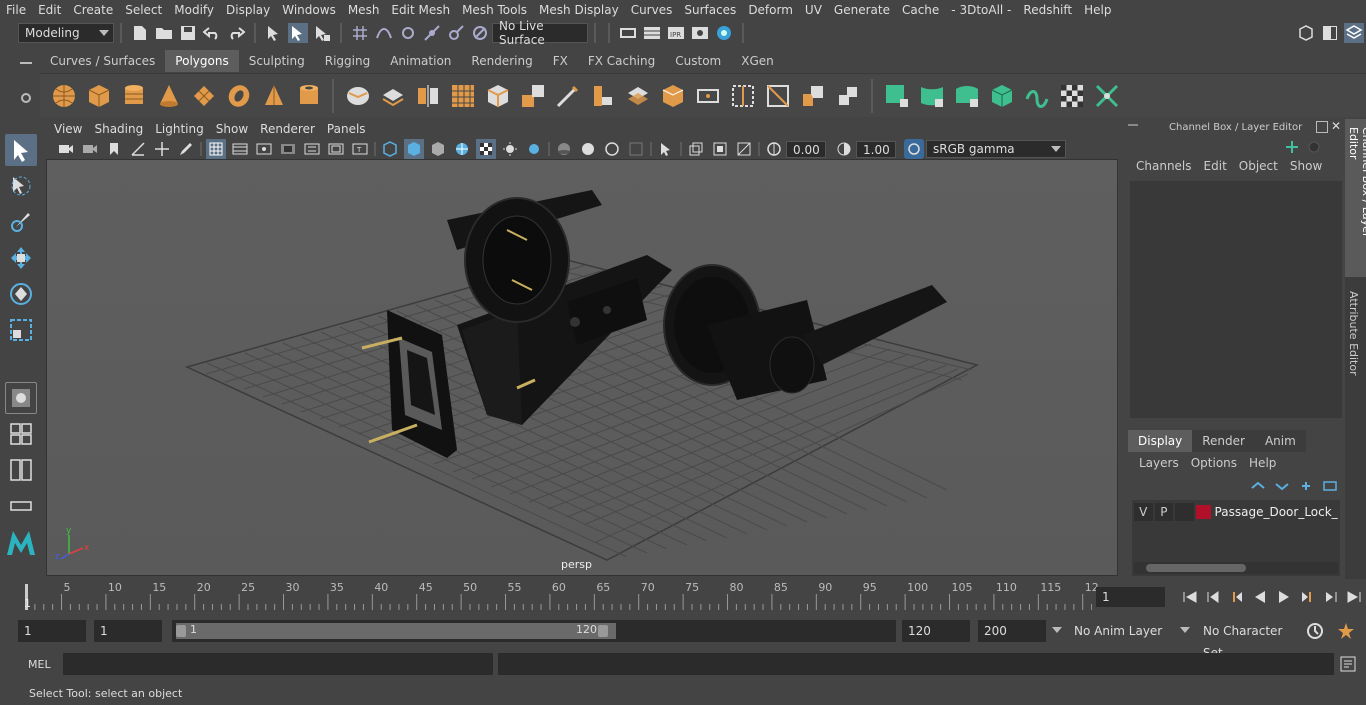 The image size is (1366, 705). What do you see at coordinates (312, 149) in the screenshot?
I see `field-chart-icon` at bounding box center [312, 149].